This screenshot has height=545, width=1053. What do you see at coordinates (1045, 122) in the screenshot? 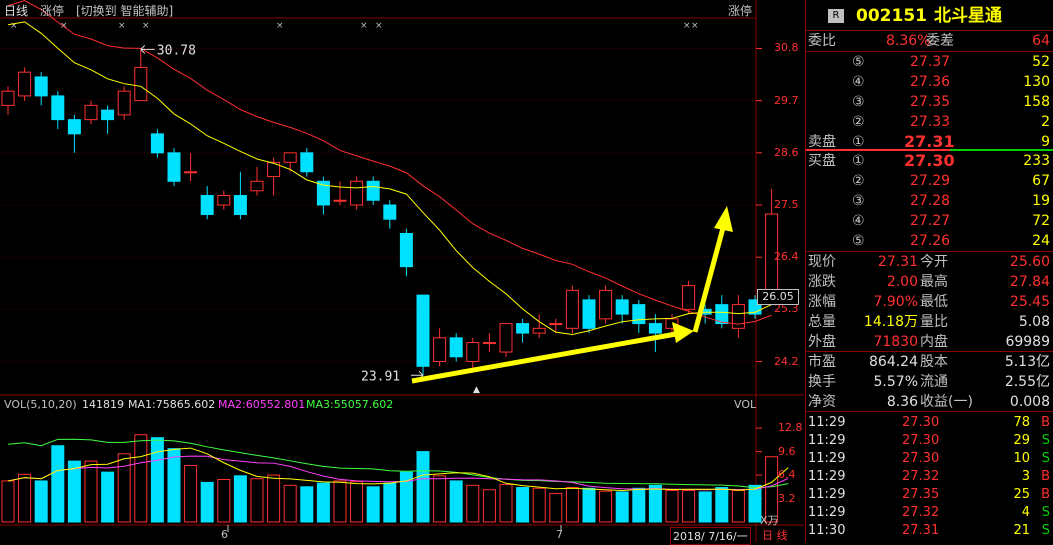
I see `sell-volume: 2` at bounding box center [1045, 122].